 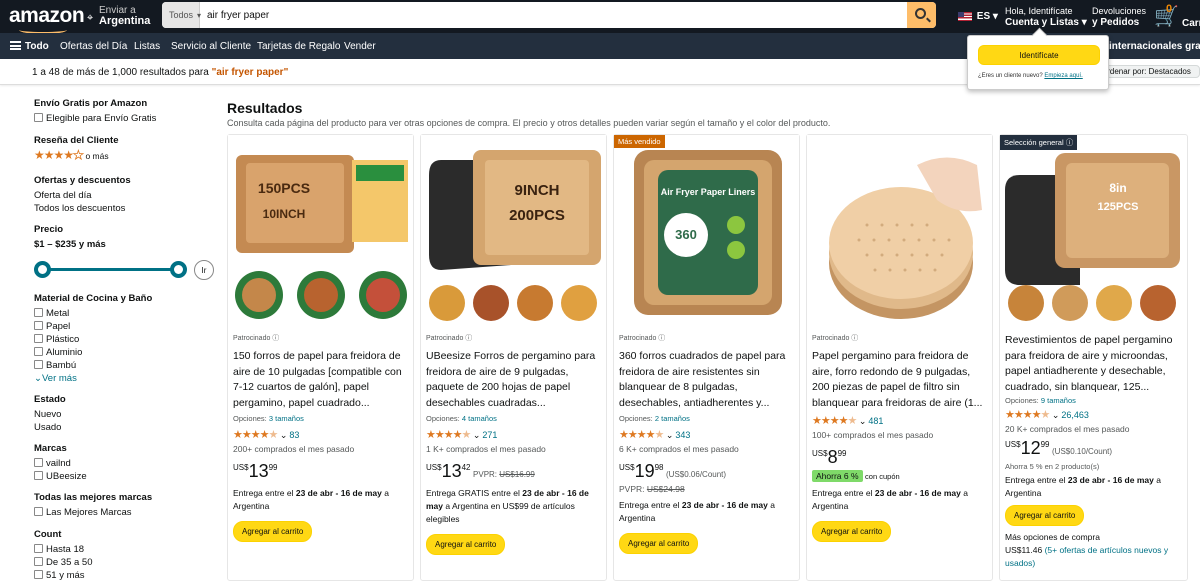 What do you see at coordinates (56, 339) in the screenshot?
I see `filter-material-plastic: Plástico` at bounding box center [56, 339].